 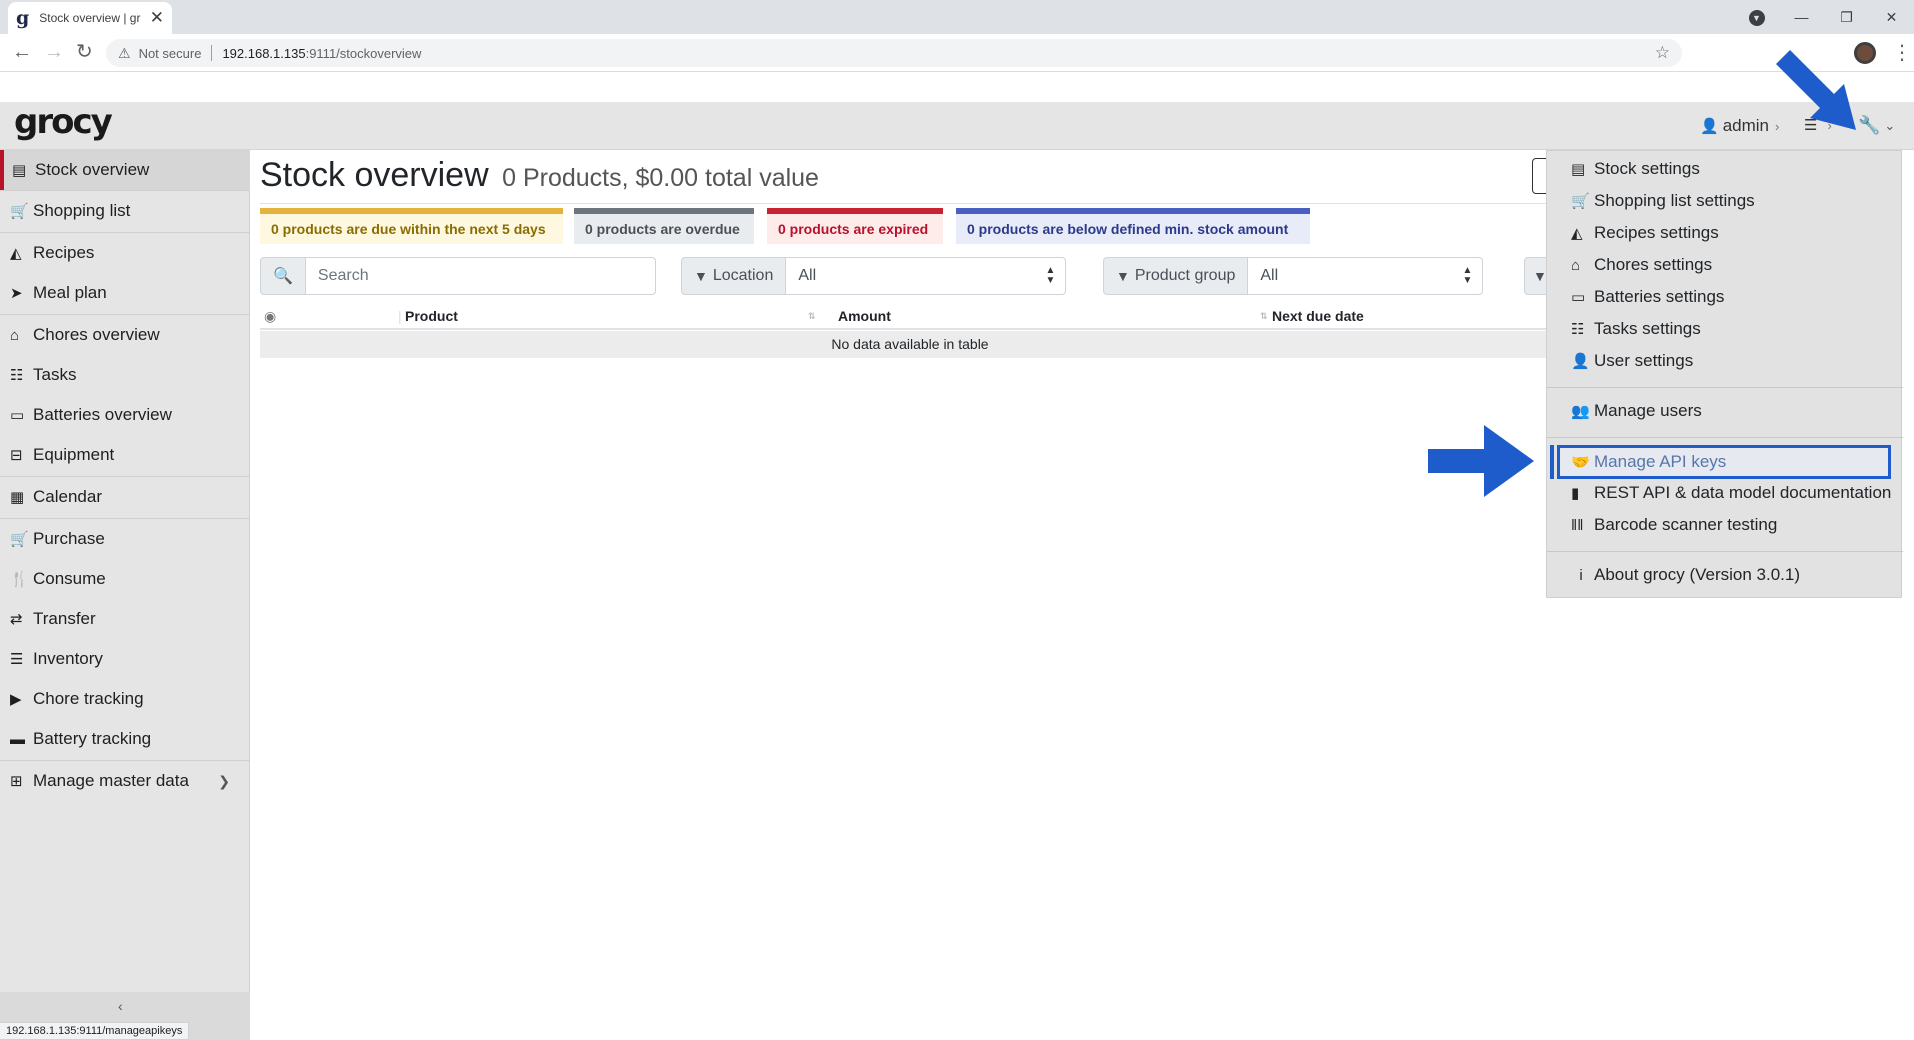 What do you see at coordinates (1635, 169) in the screenshot?
I see `menu-item-stock-settings: ▤ Stock settings` at bounding box center [1635, 169].